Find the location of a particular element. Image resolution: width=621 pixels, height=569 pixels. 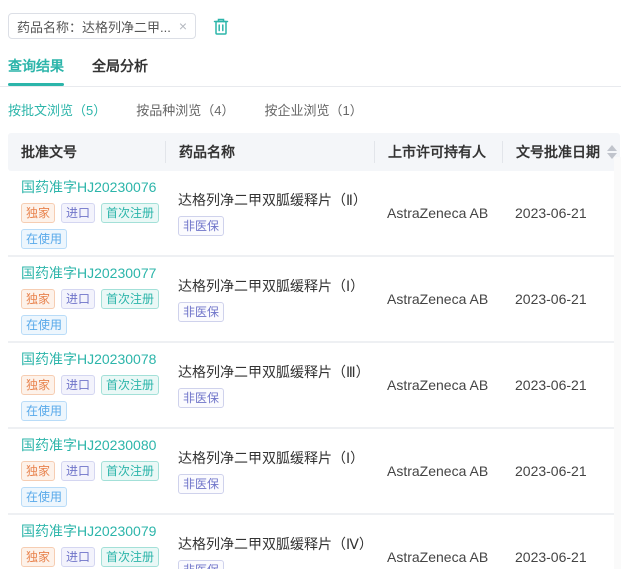

approval-cell: 国药准字HJ20230080 独家 进口 首次注册在使用 is located at coordinates (86, 471).